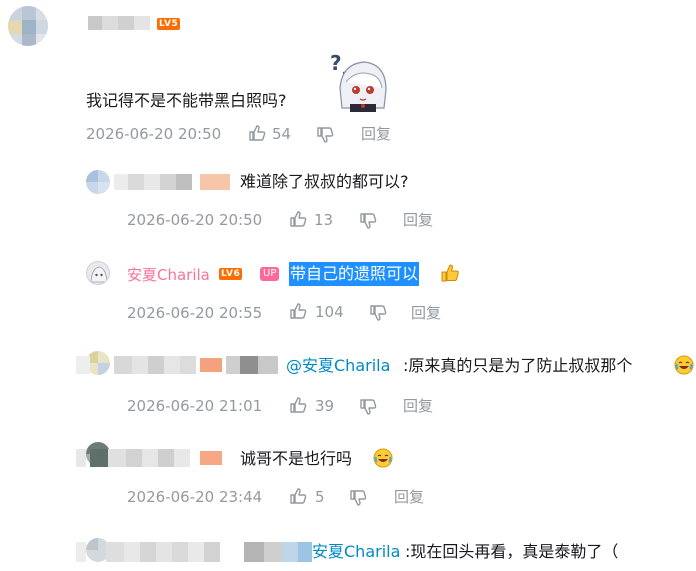  What do you see at coordinates (270, 274) in the screenshot?
I see `up-badge: UP` at bounding box center [270, 274].